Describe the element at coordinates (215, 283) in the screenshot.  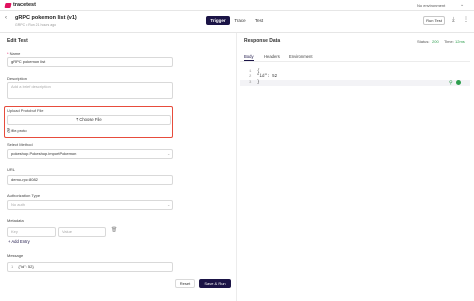
I see `save-run-button: Save & Run` at that location.